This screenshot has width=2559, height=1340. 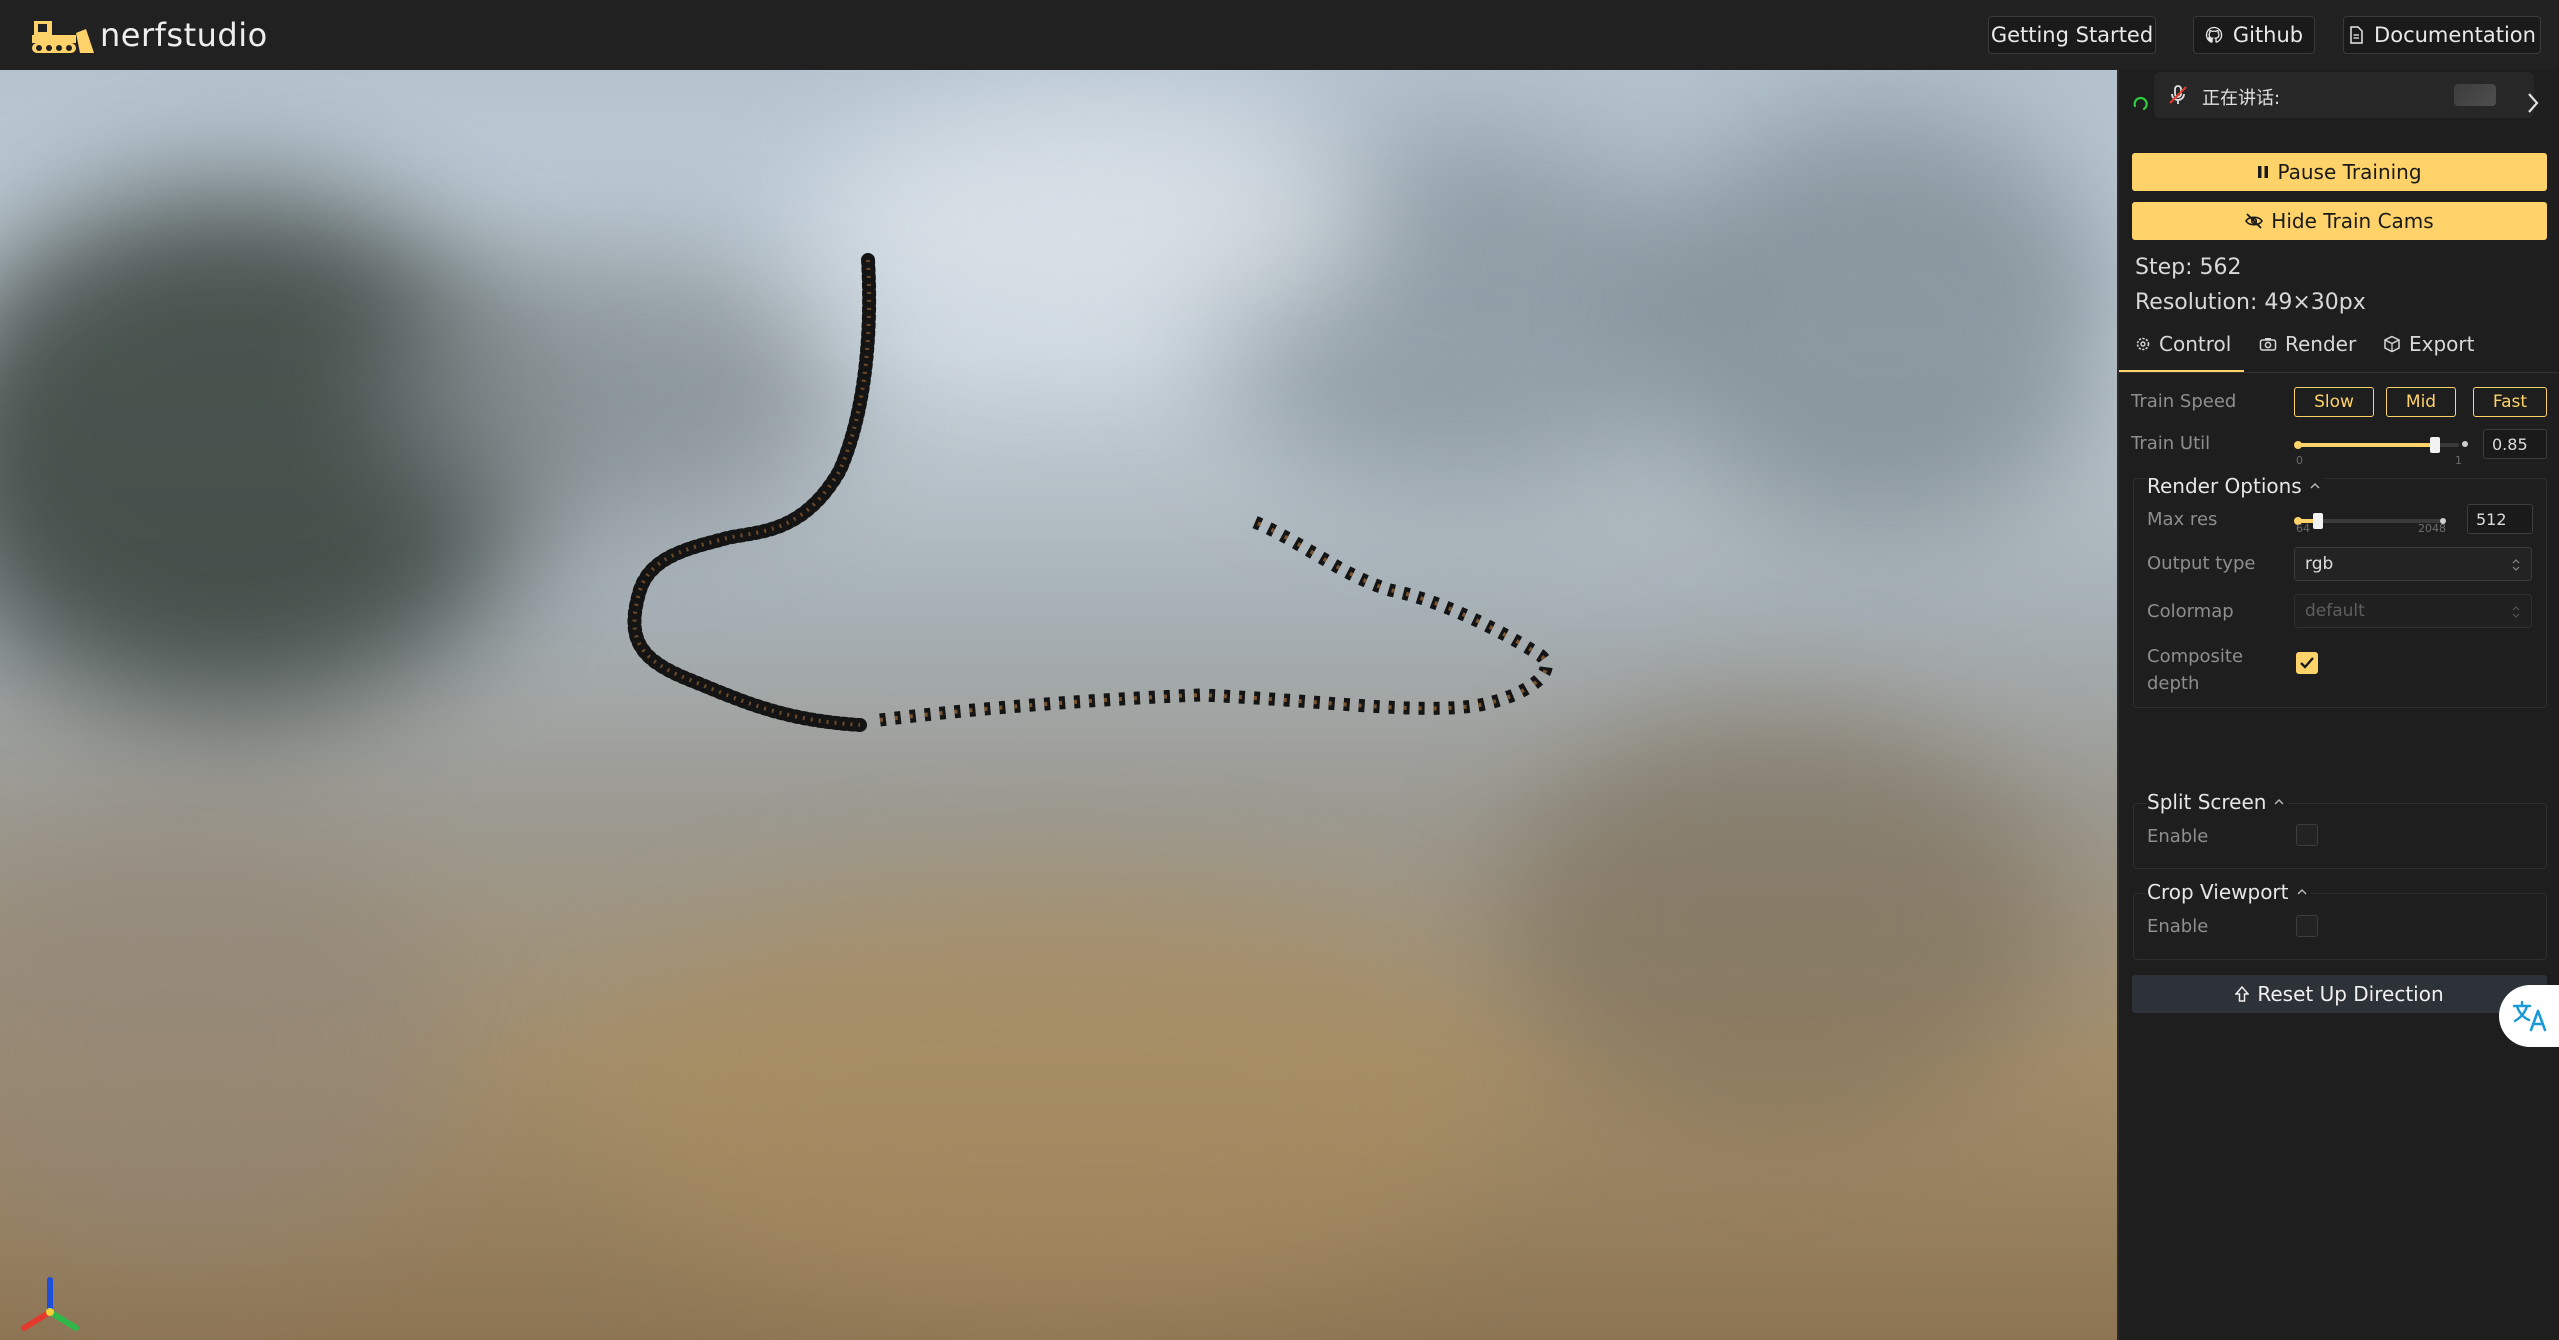 What do you see at coordinates (2307, 926) in the screenshot?
I see `crop-viewport-enable-checkbox` at bounding box center [2307, 926].